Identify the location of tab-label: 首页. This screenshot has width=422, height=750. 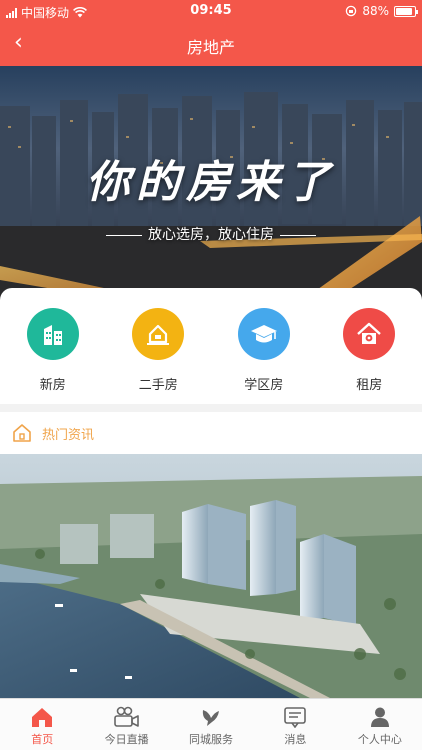
(42, 739).